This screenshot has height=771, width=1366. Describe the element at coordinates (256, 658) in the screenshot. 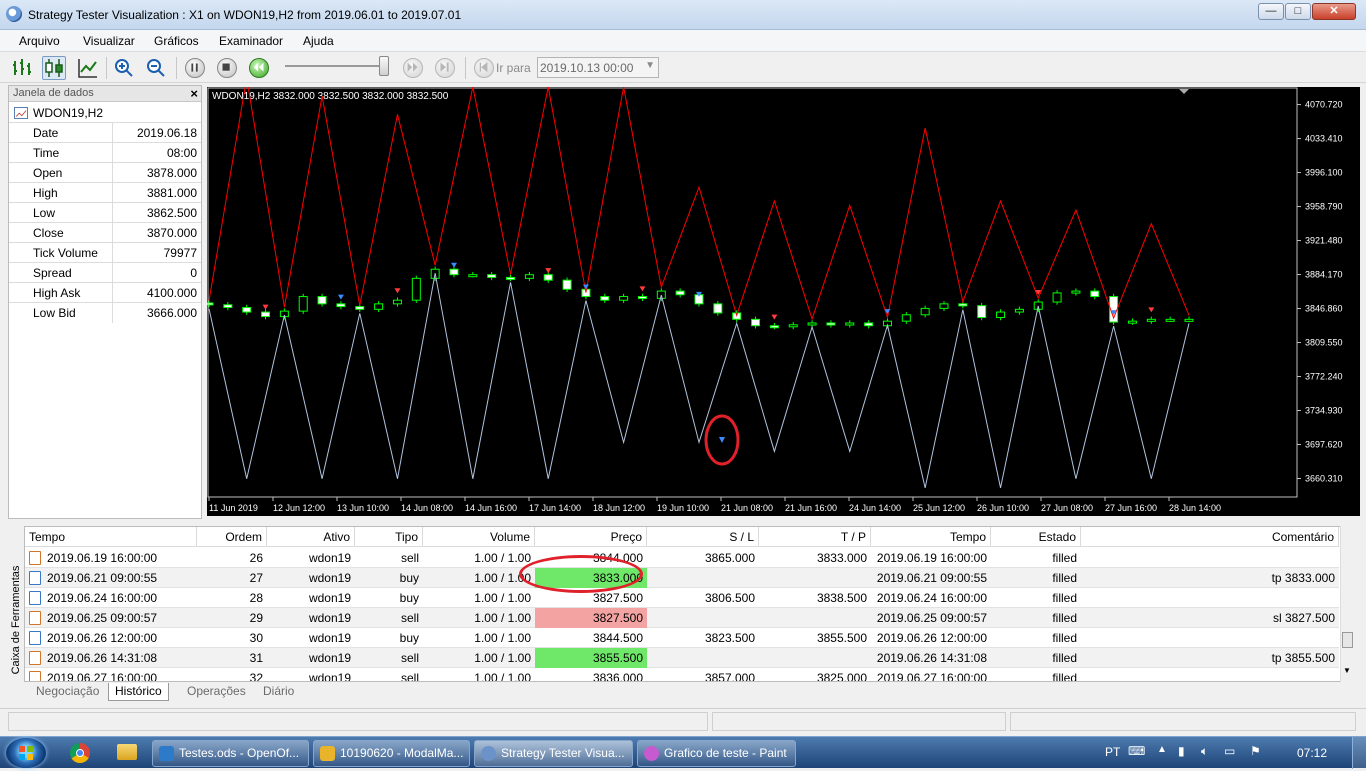

I see `cell-ordem: 31` at that location.